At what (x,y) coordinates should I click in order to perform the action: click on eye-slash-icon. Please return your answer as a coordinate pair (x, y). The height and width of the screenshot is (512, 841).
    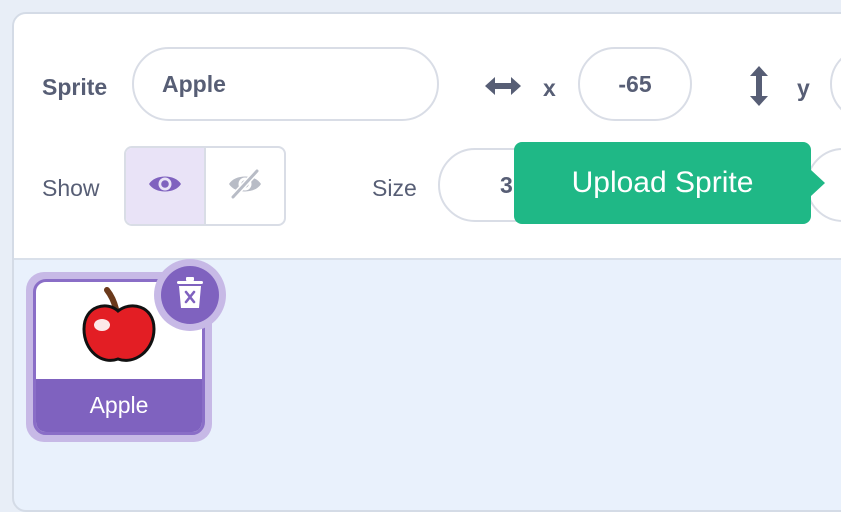
    Looking at the image, I should click on (245, 186).